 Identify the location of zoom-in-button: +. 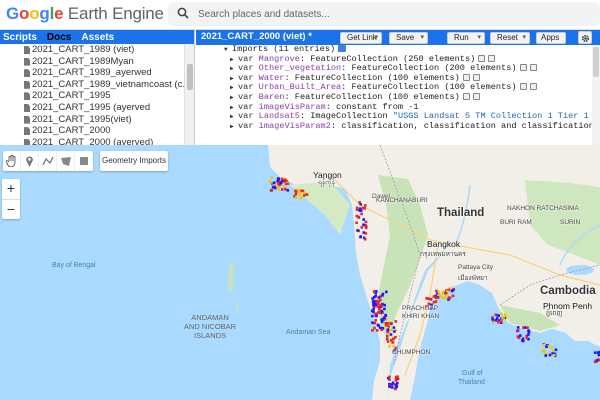
(11, 189).